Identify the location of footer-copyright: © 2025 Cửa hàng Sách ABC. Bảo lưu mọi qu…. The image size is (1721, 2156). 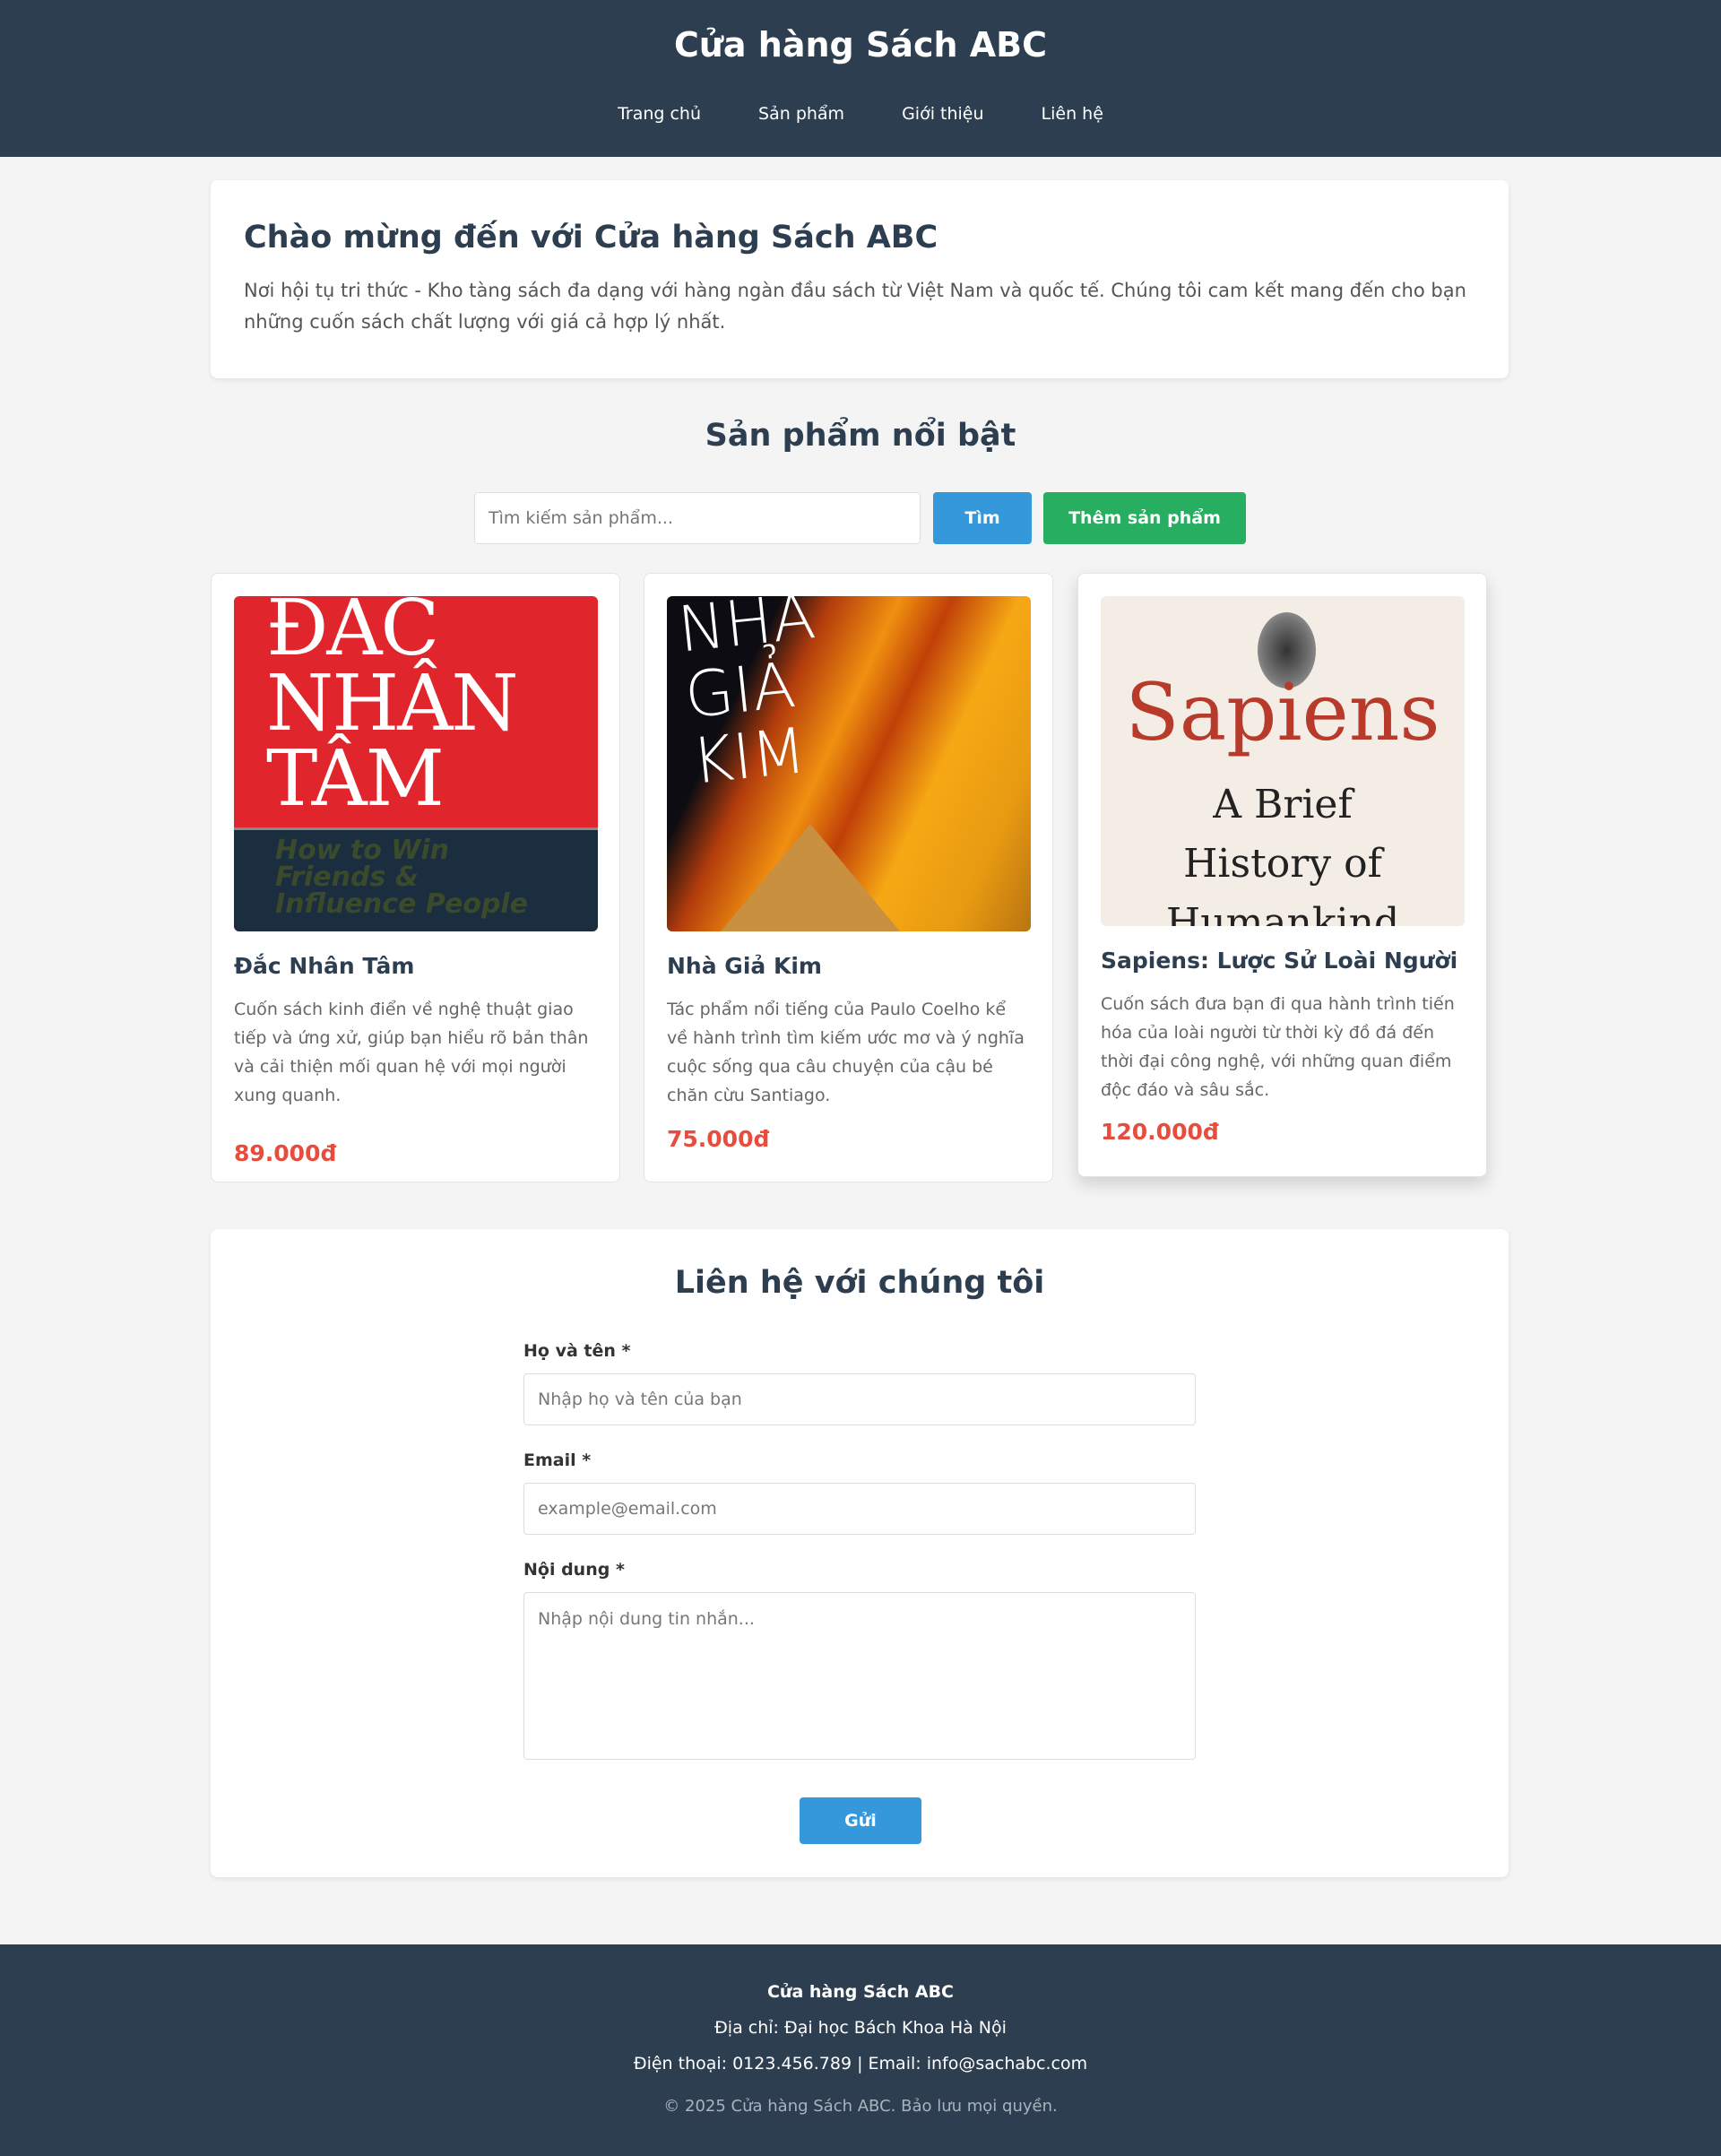
(860, 2106).